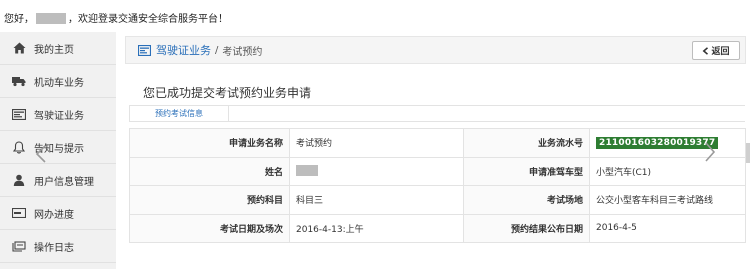  I want to click on sidebar-item-vehicle: 机动车业务, so click(58, 81).